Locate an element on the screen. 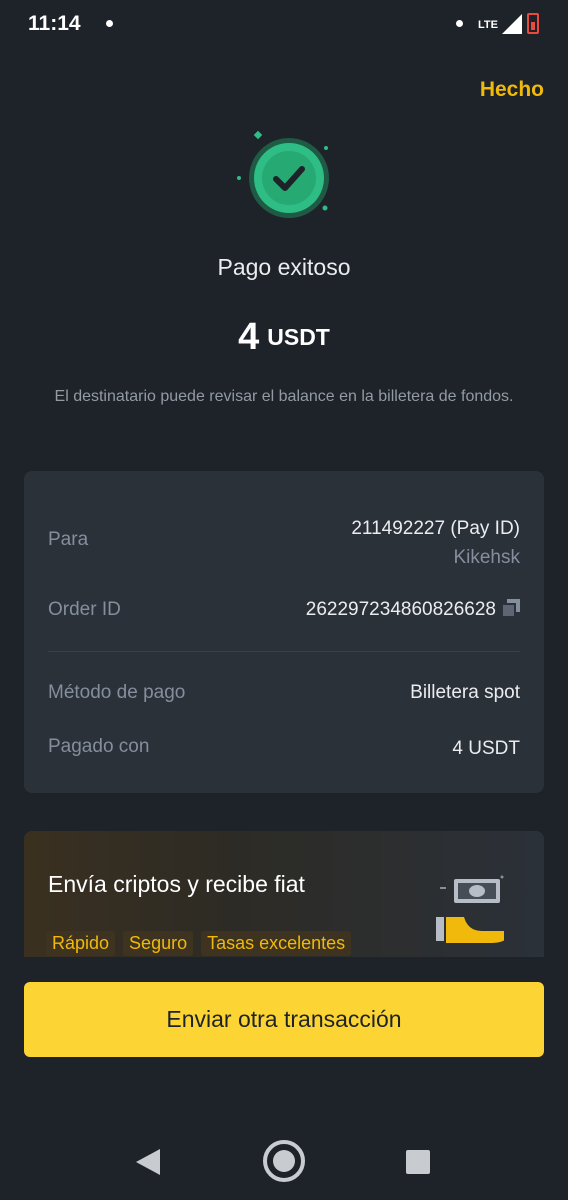 This screenshot has width=568, height=1200. detail-row-paid-with: Pagado con 4 USDT is located at coordinates (284, 751).